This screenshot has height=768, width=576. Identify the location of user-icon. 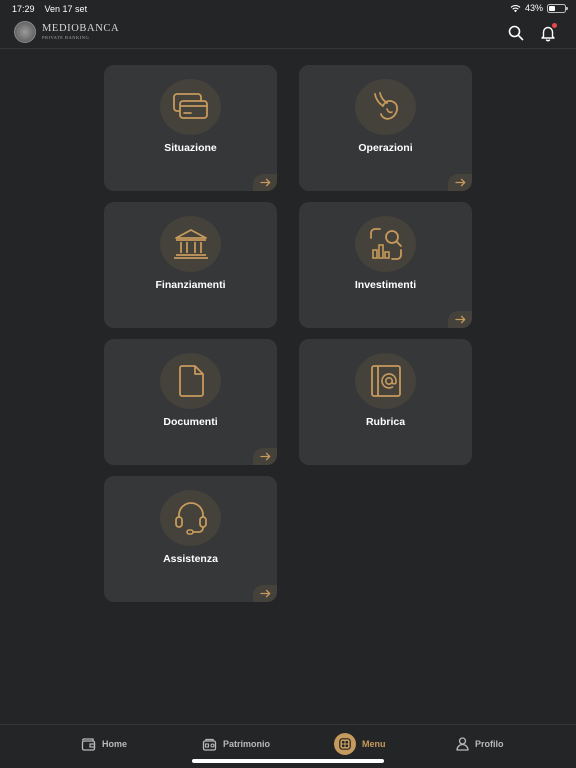
(462, 744).